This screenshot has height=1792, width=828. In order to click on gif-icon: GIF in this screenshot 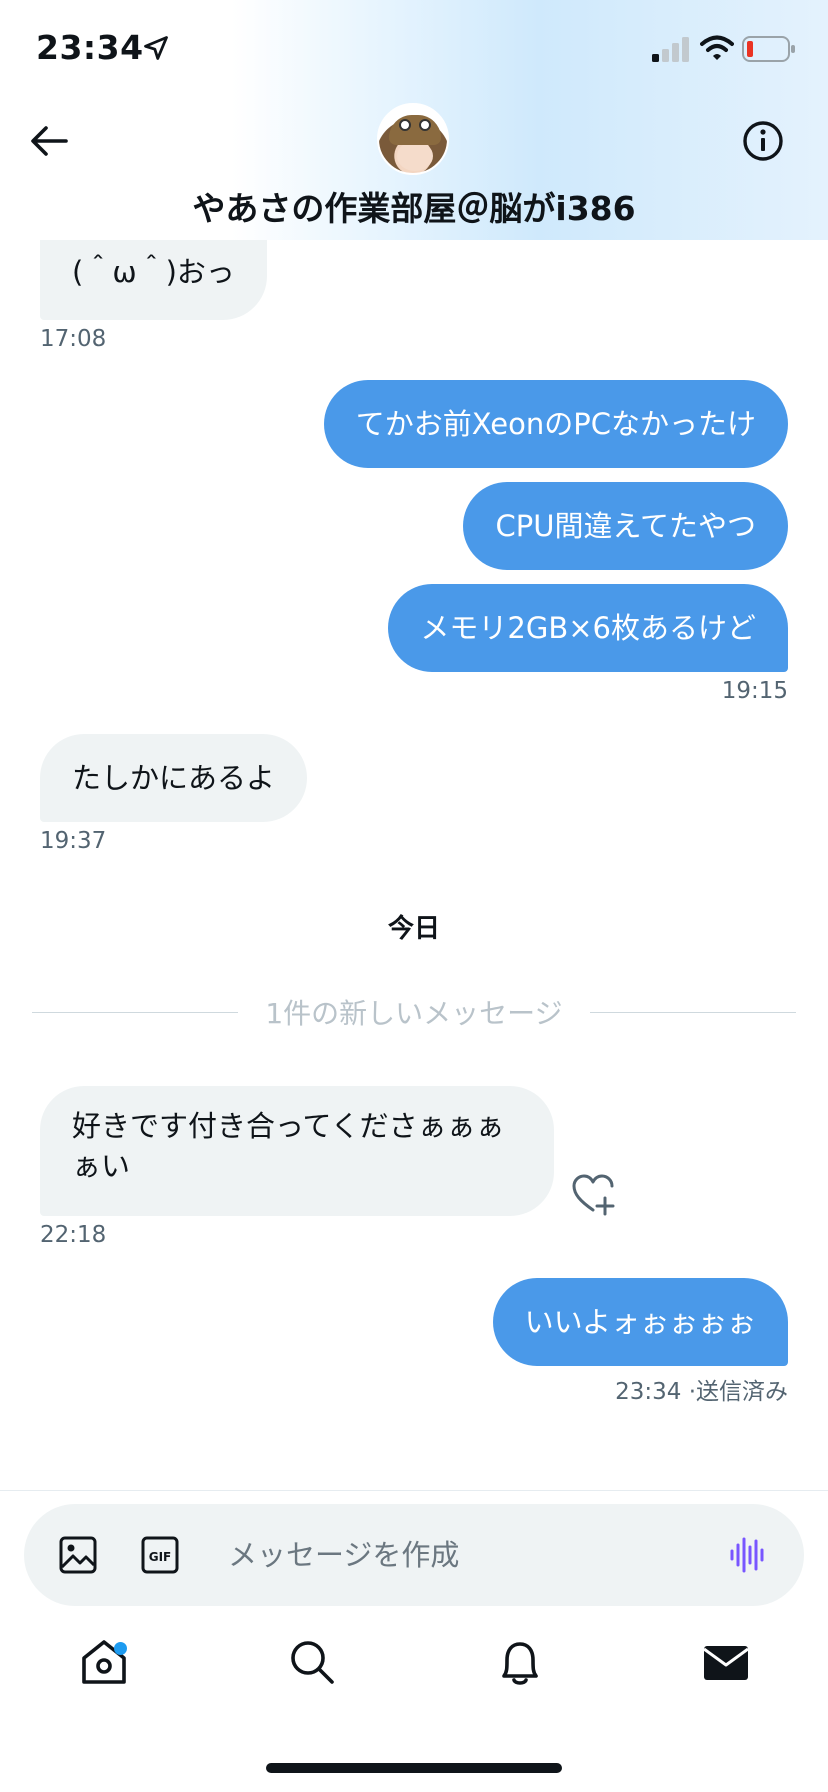, I will do `click(160, 1555)`.